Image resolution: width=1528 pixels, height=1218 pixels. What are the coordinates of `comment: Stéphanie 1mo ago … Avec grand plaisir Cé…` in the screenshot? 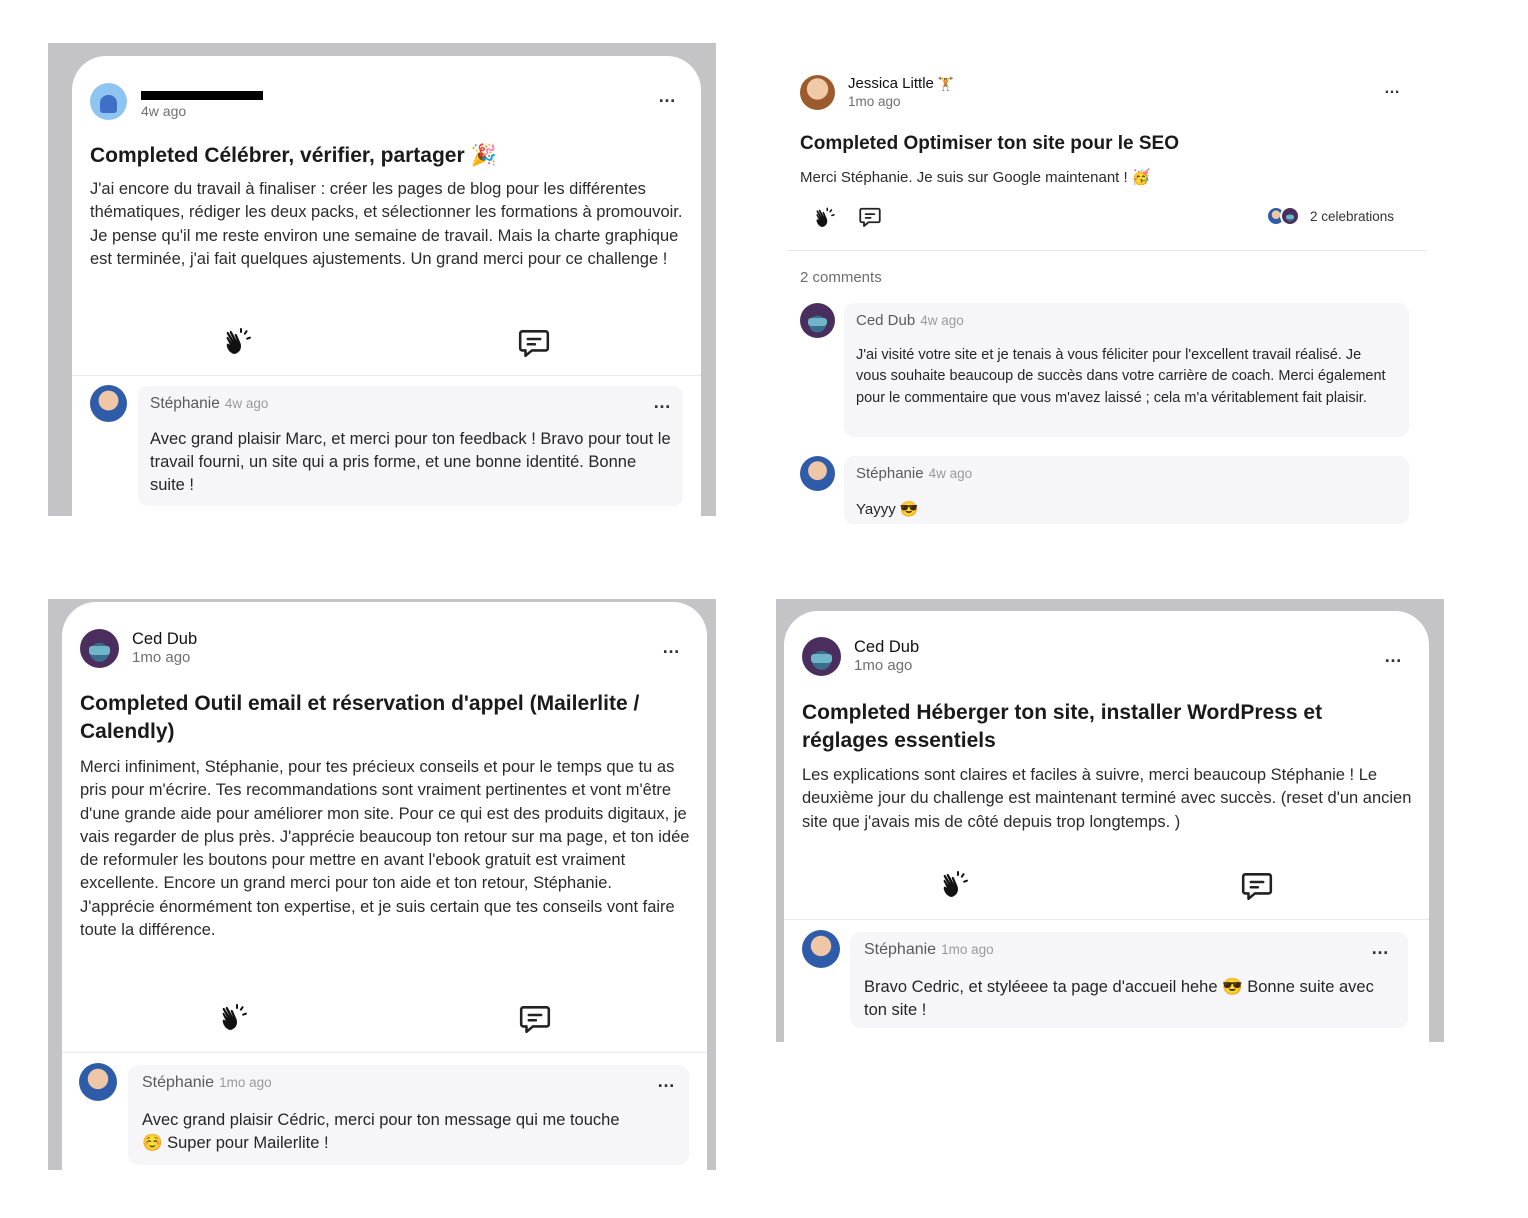 It's located at (384, 1116).